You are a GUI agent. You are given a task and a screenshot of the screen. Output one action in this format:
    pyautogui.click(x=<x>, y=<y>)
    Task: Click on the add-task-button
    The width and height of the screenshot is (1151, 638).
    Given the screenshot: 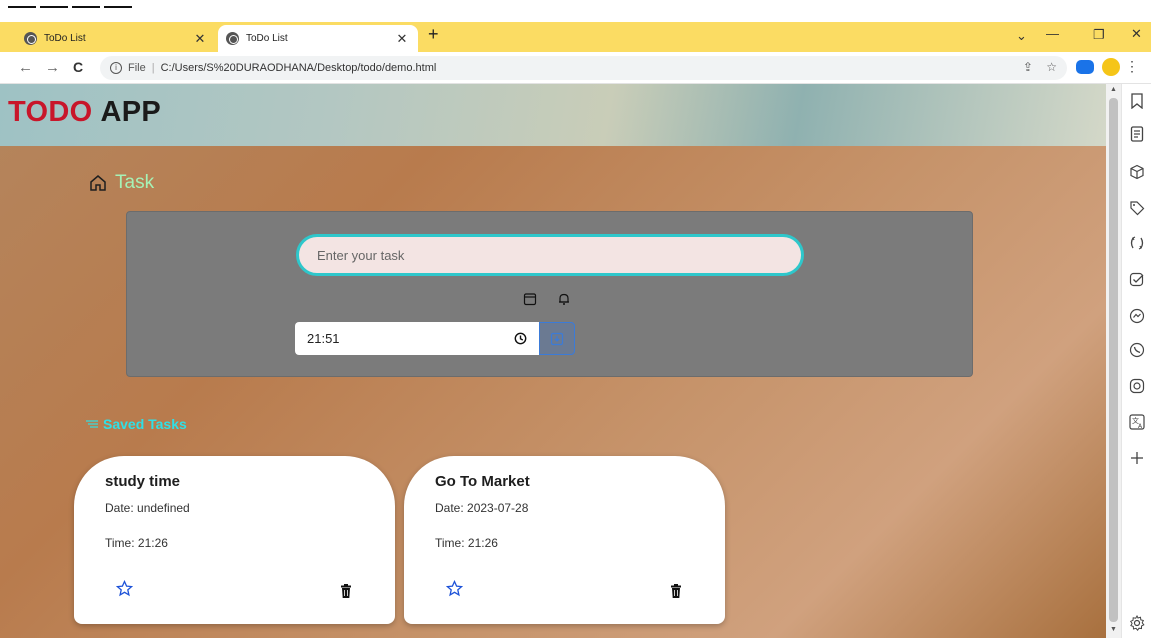 What is the action you would take?
    pyautogui.click(x=557, y=338)
    